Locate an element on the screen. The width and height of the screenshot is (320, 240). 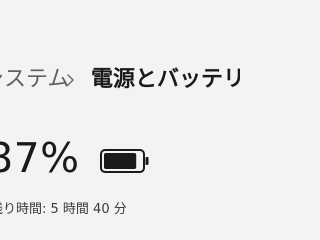
battery-fill is located at coordinates (120, 161).